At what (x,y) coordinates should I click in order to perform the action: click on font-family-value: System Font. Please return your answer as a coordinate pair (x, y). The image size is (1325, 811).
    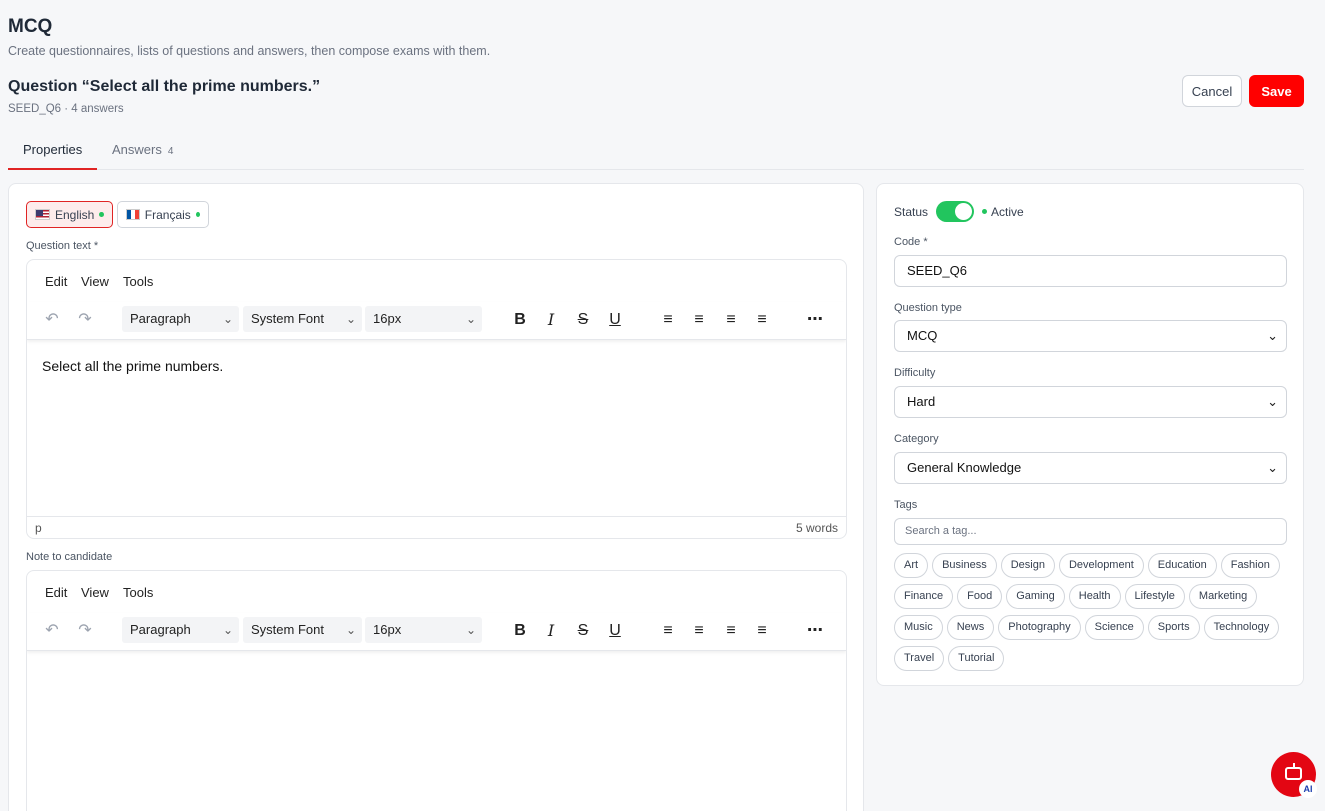
    Looking at the image, I should click on (287, 318).